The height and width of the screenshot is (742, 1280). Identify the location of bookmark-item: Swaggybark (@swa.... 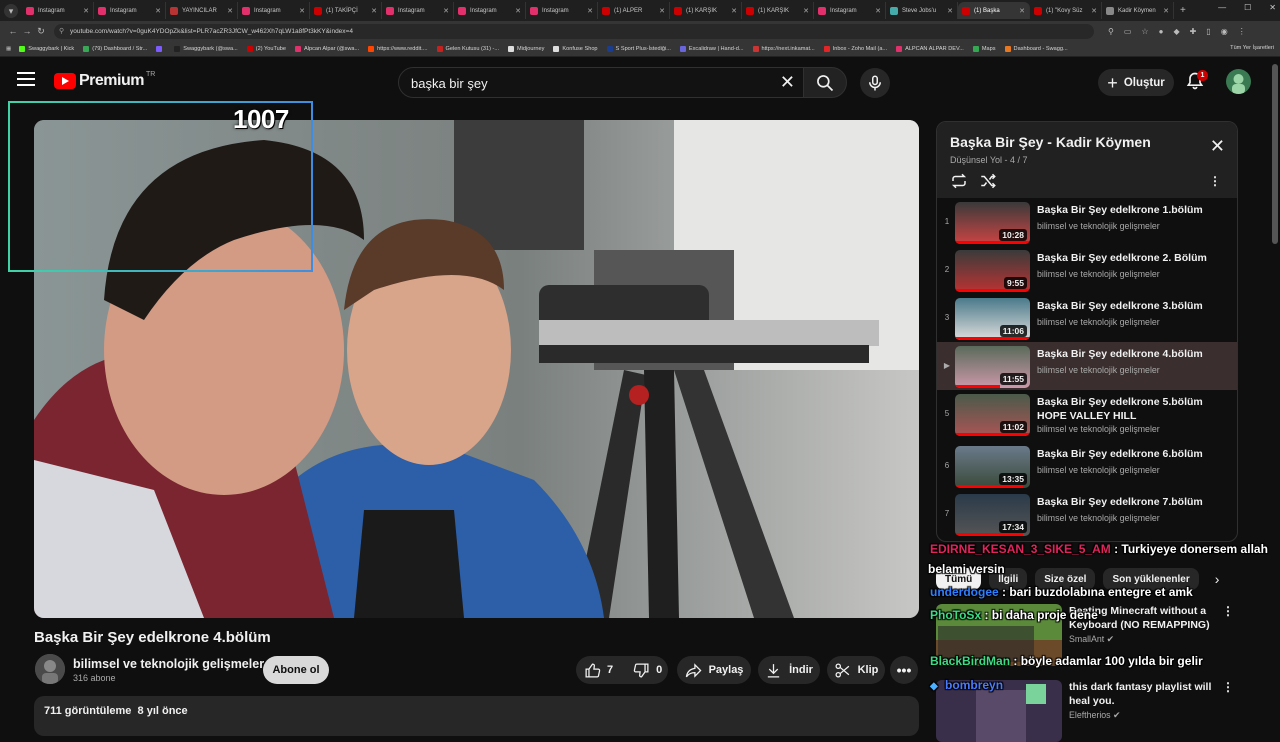
(206, 48).